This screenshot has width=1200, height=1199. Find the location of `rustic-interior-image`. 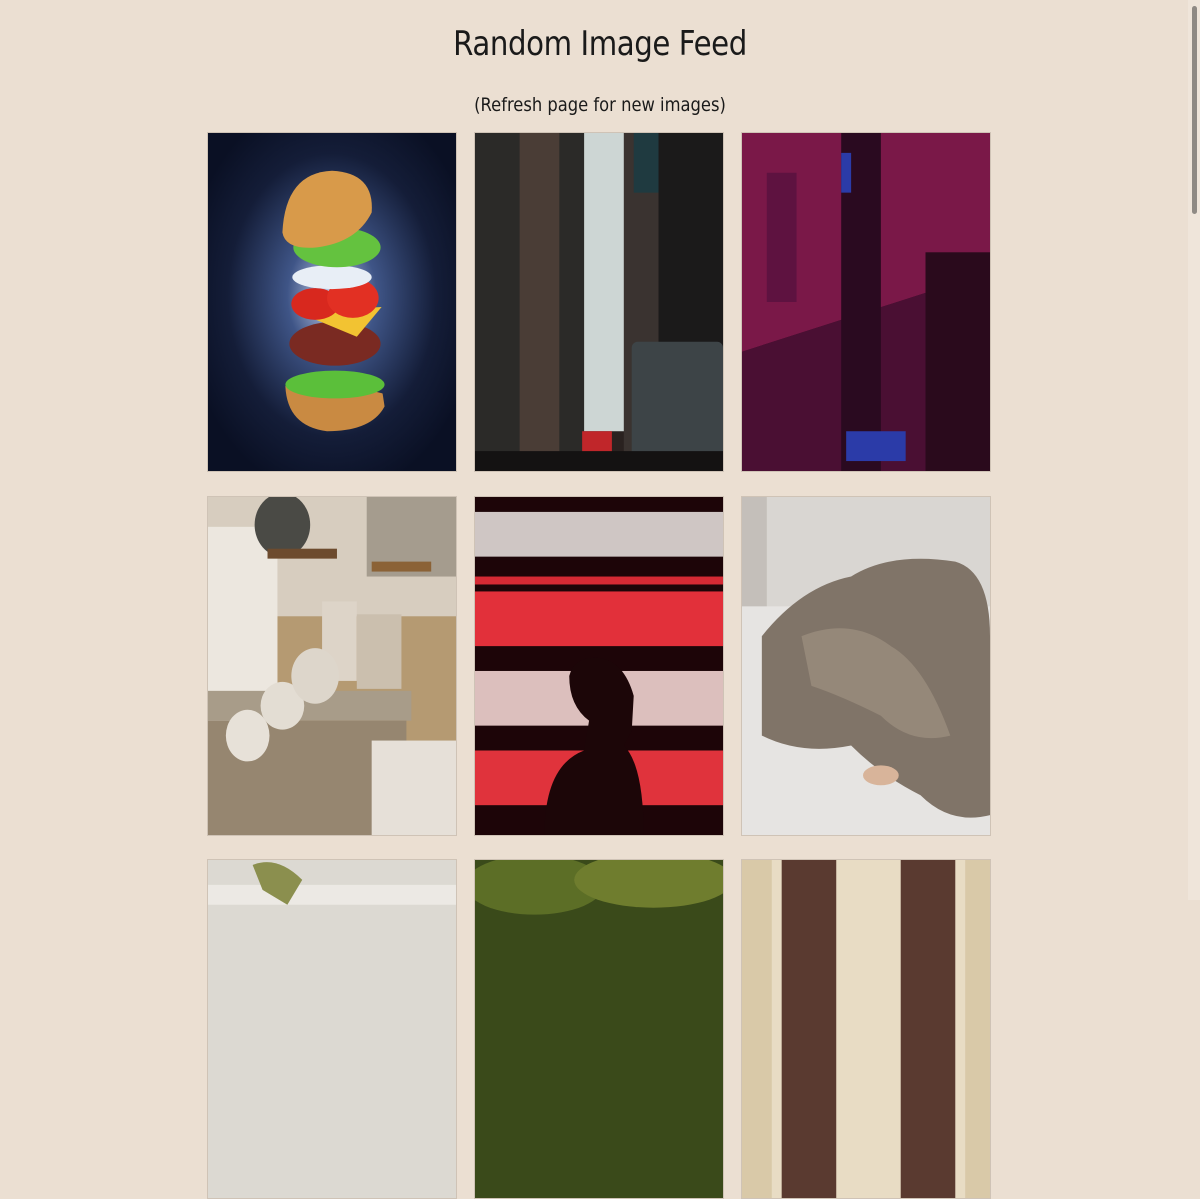

rustic-interior-image is located at coordinates (332, 666).